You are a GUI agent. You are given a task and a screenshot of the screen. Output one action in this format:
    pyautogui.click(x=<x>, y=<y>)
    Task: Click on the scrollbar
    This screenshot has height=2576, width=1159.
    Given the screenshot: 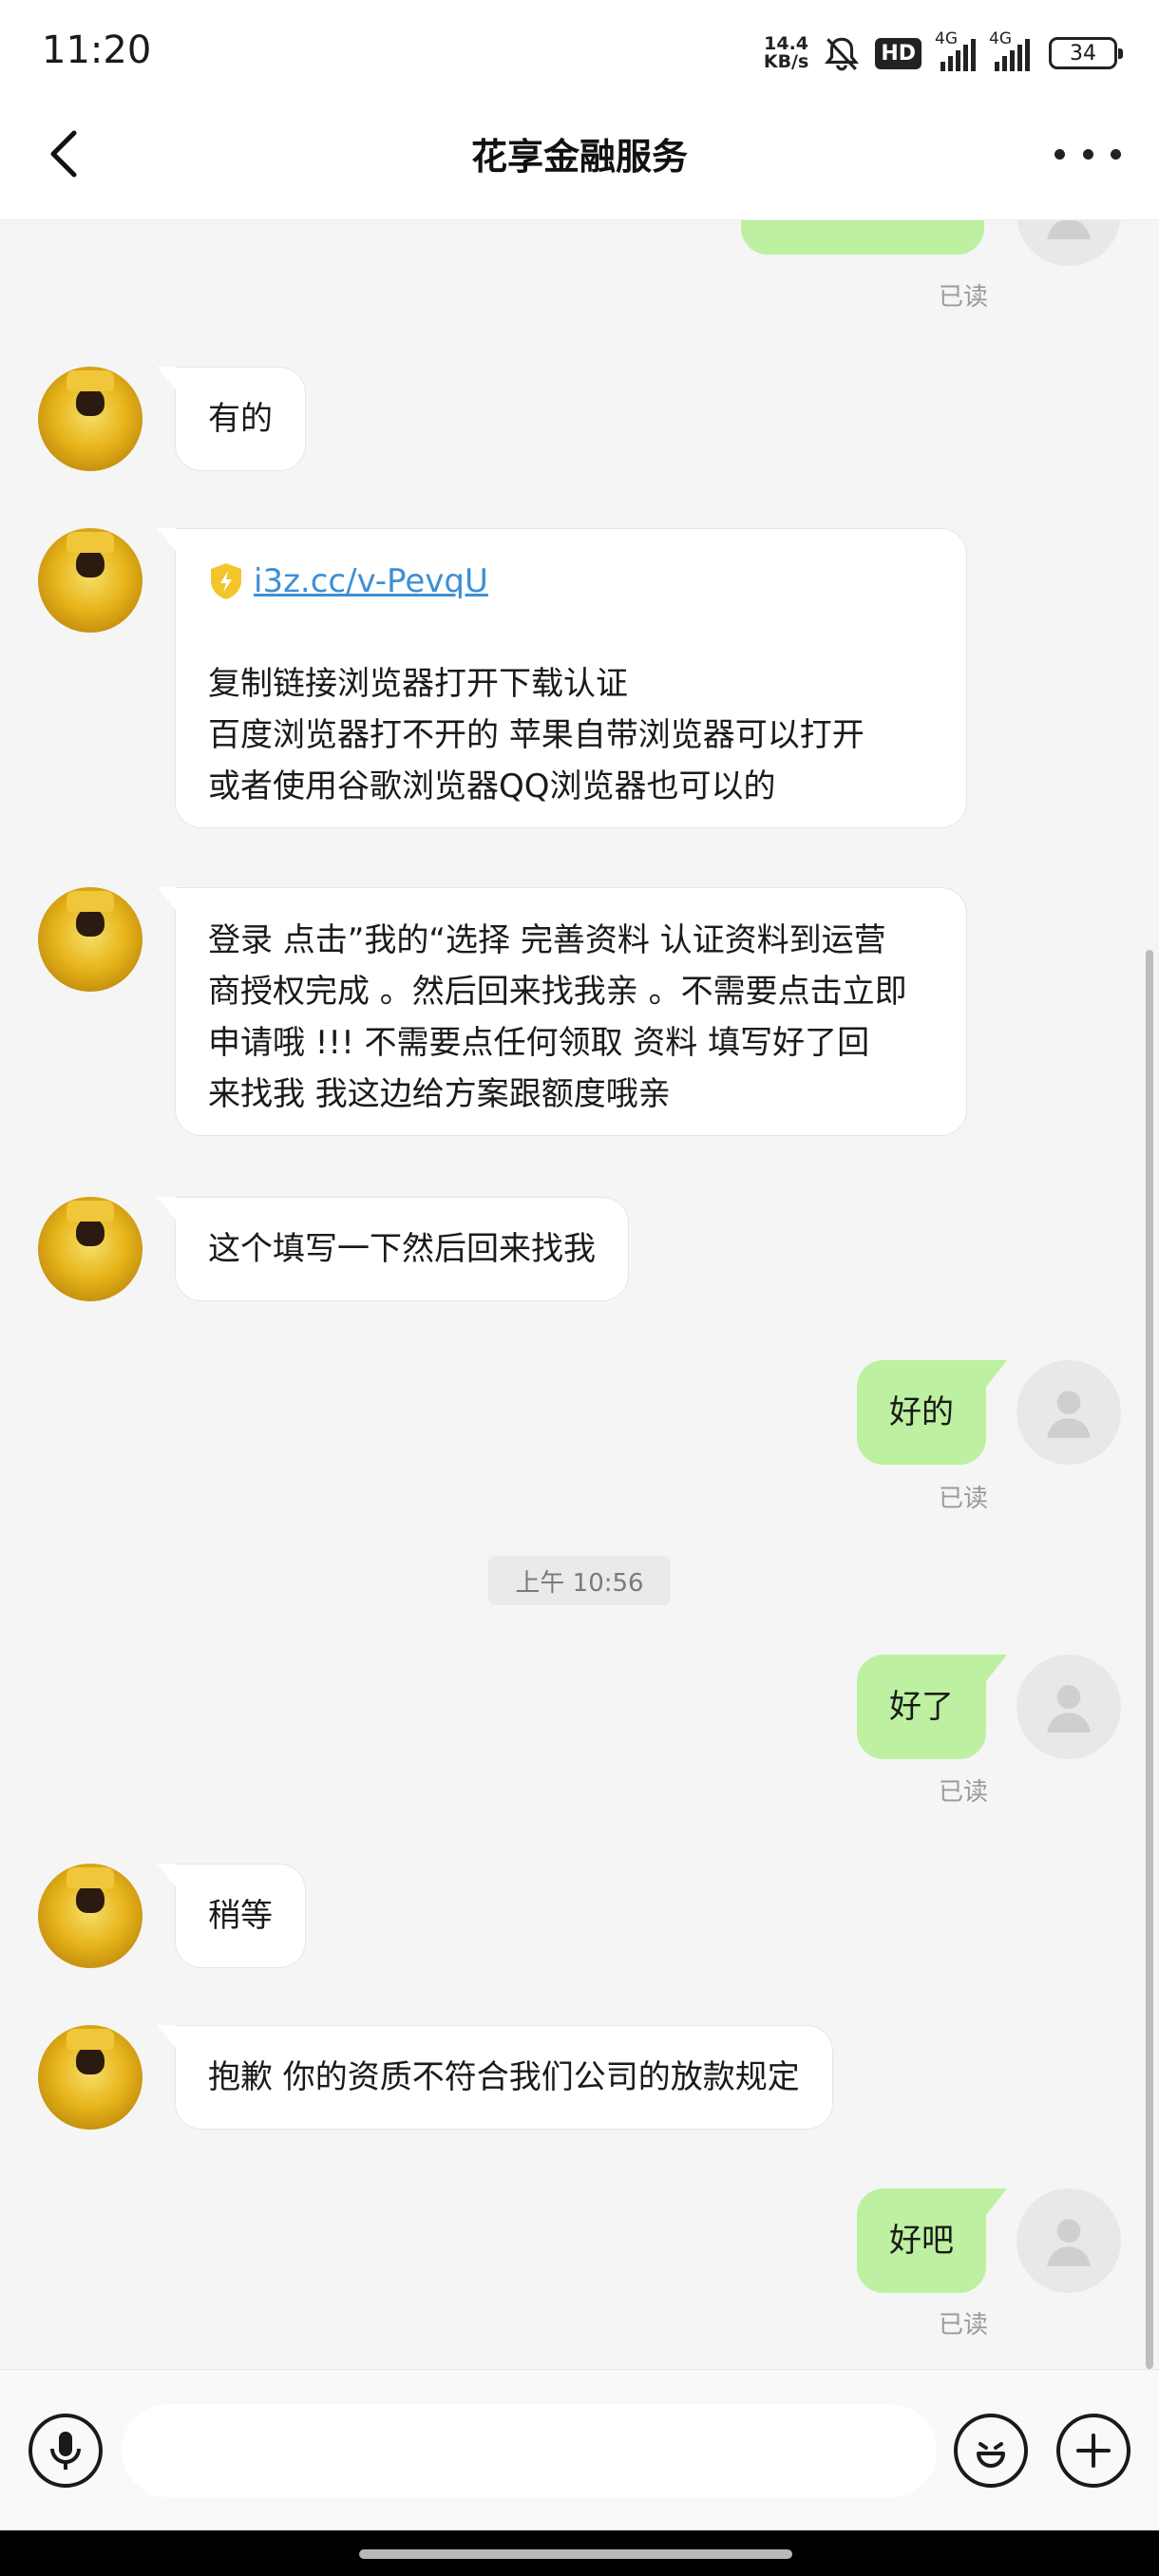 What is the action you would take?
    pyautogui.click(x=1149, y=1659)
    